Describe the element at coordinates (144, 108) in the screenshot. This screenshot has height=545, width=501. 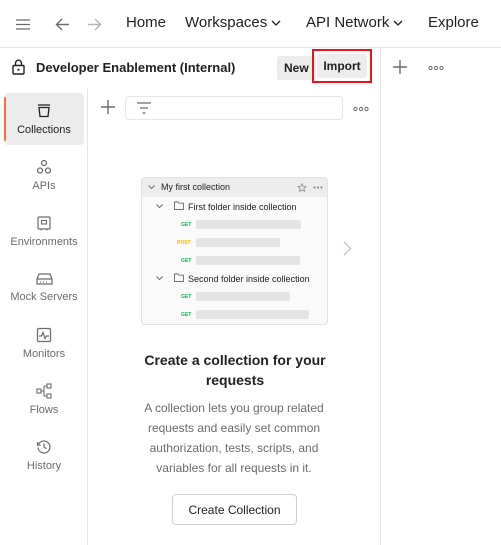
I see `filter-icon` at that location.